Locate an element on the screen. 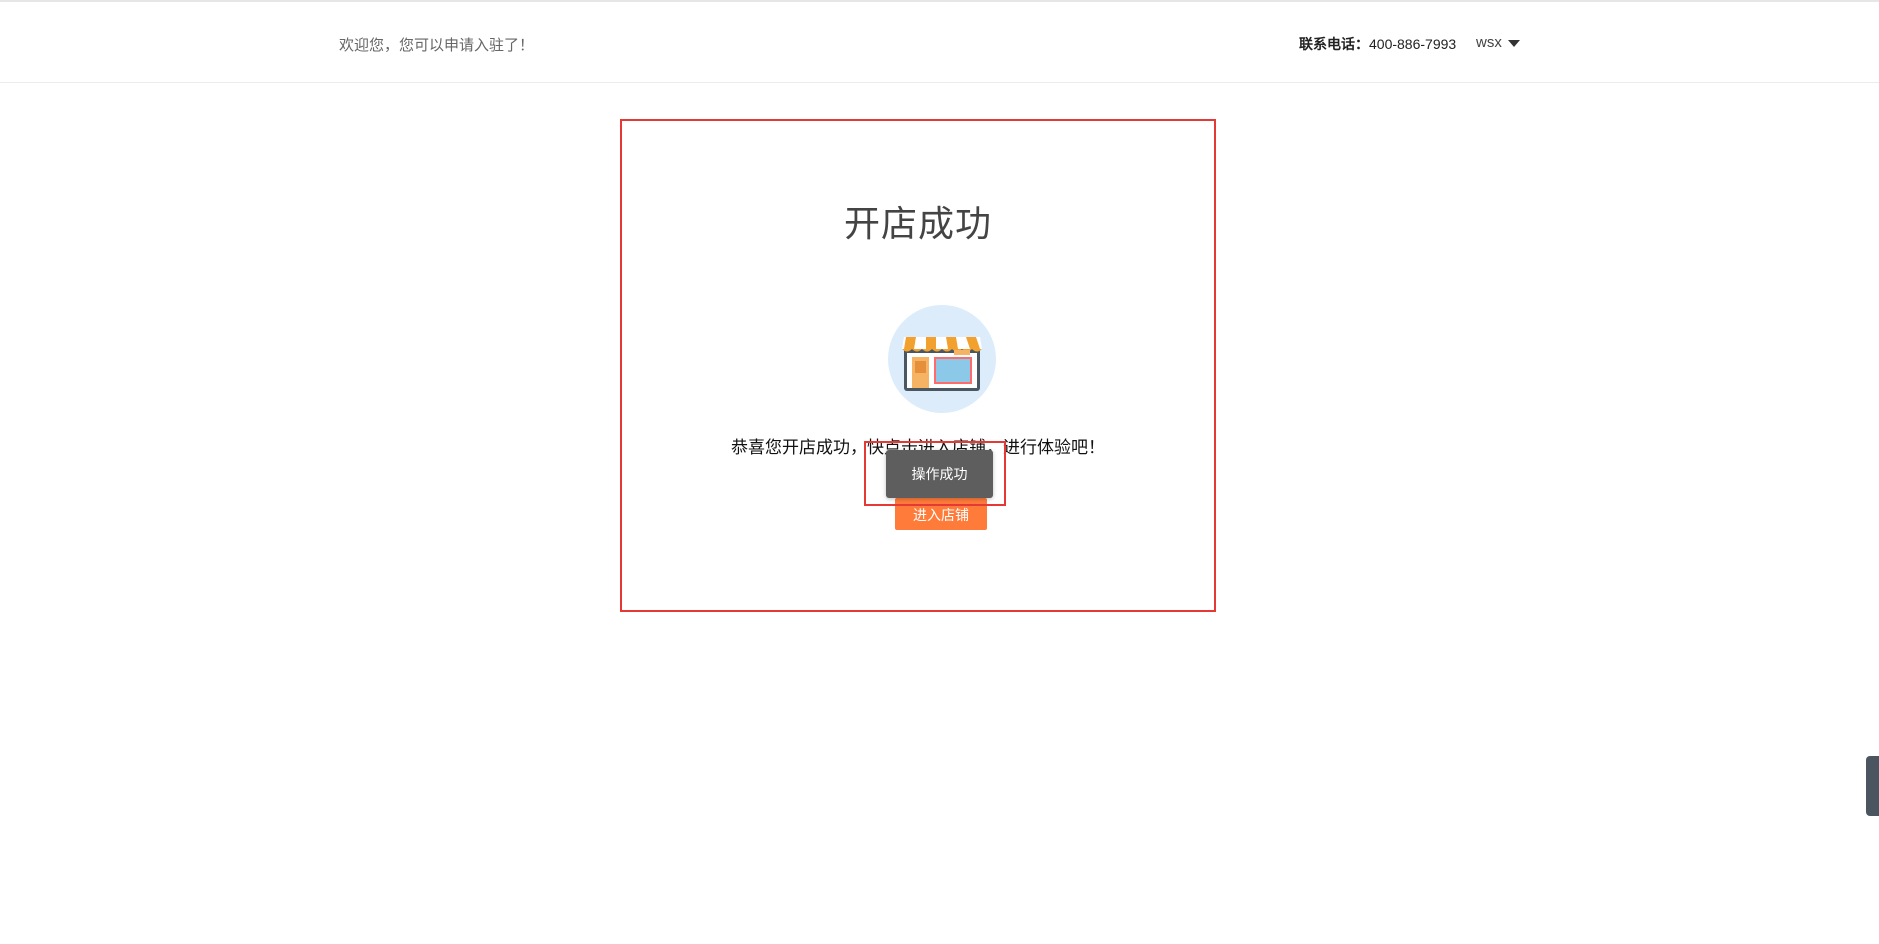 The image size is (1879, 944). contact-phone: 400-886-7993 is located at coordinates (1413, 44).